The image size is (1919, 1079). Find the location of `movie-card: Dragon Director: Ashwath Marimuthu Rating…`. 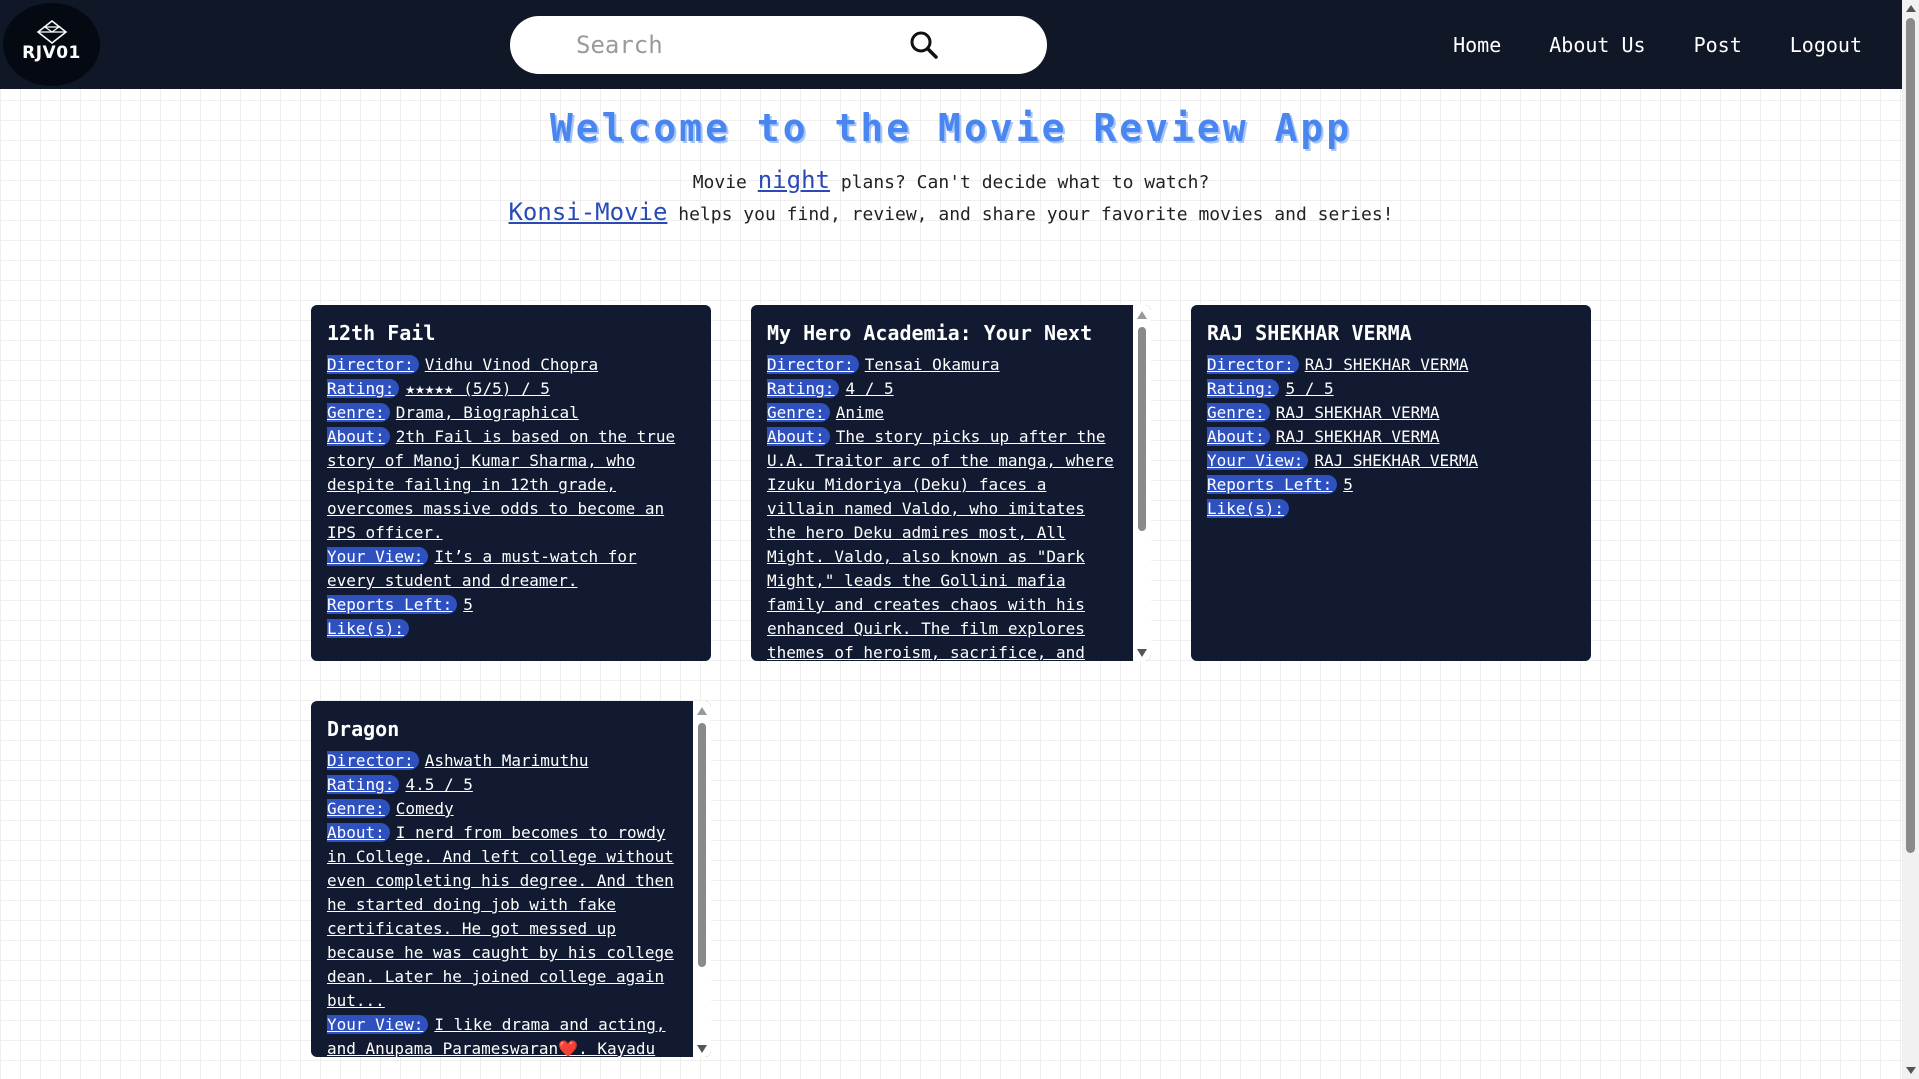

movie-card: Dragon Director: Ashwath Marimuthu Rating… is located at coordinates (511, 879).